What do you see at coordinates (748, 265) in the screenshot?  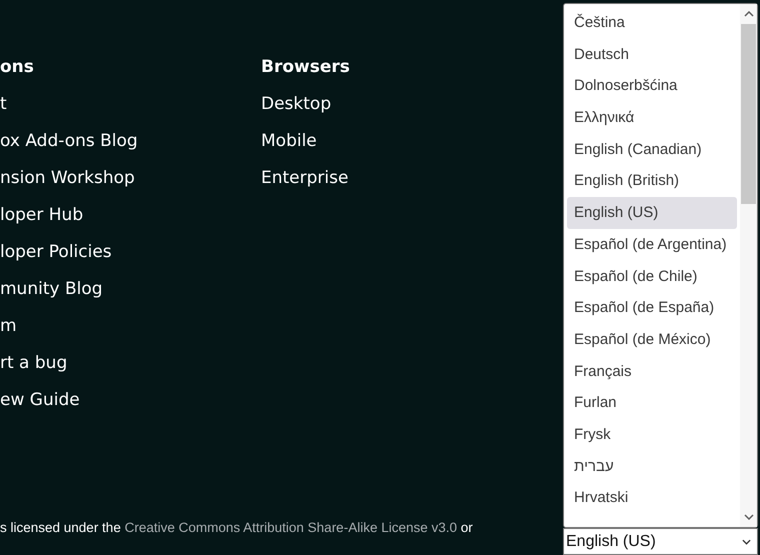 I see `scrollbar` at bounding box center [748, 265].